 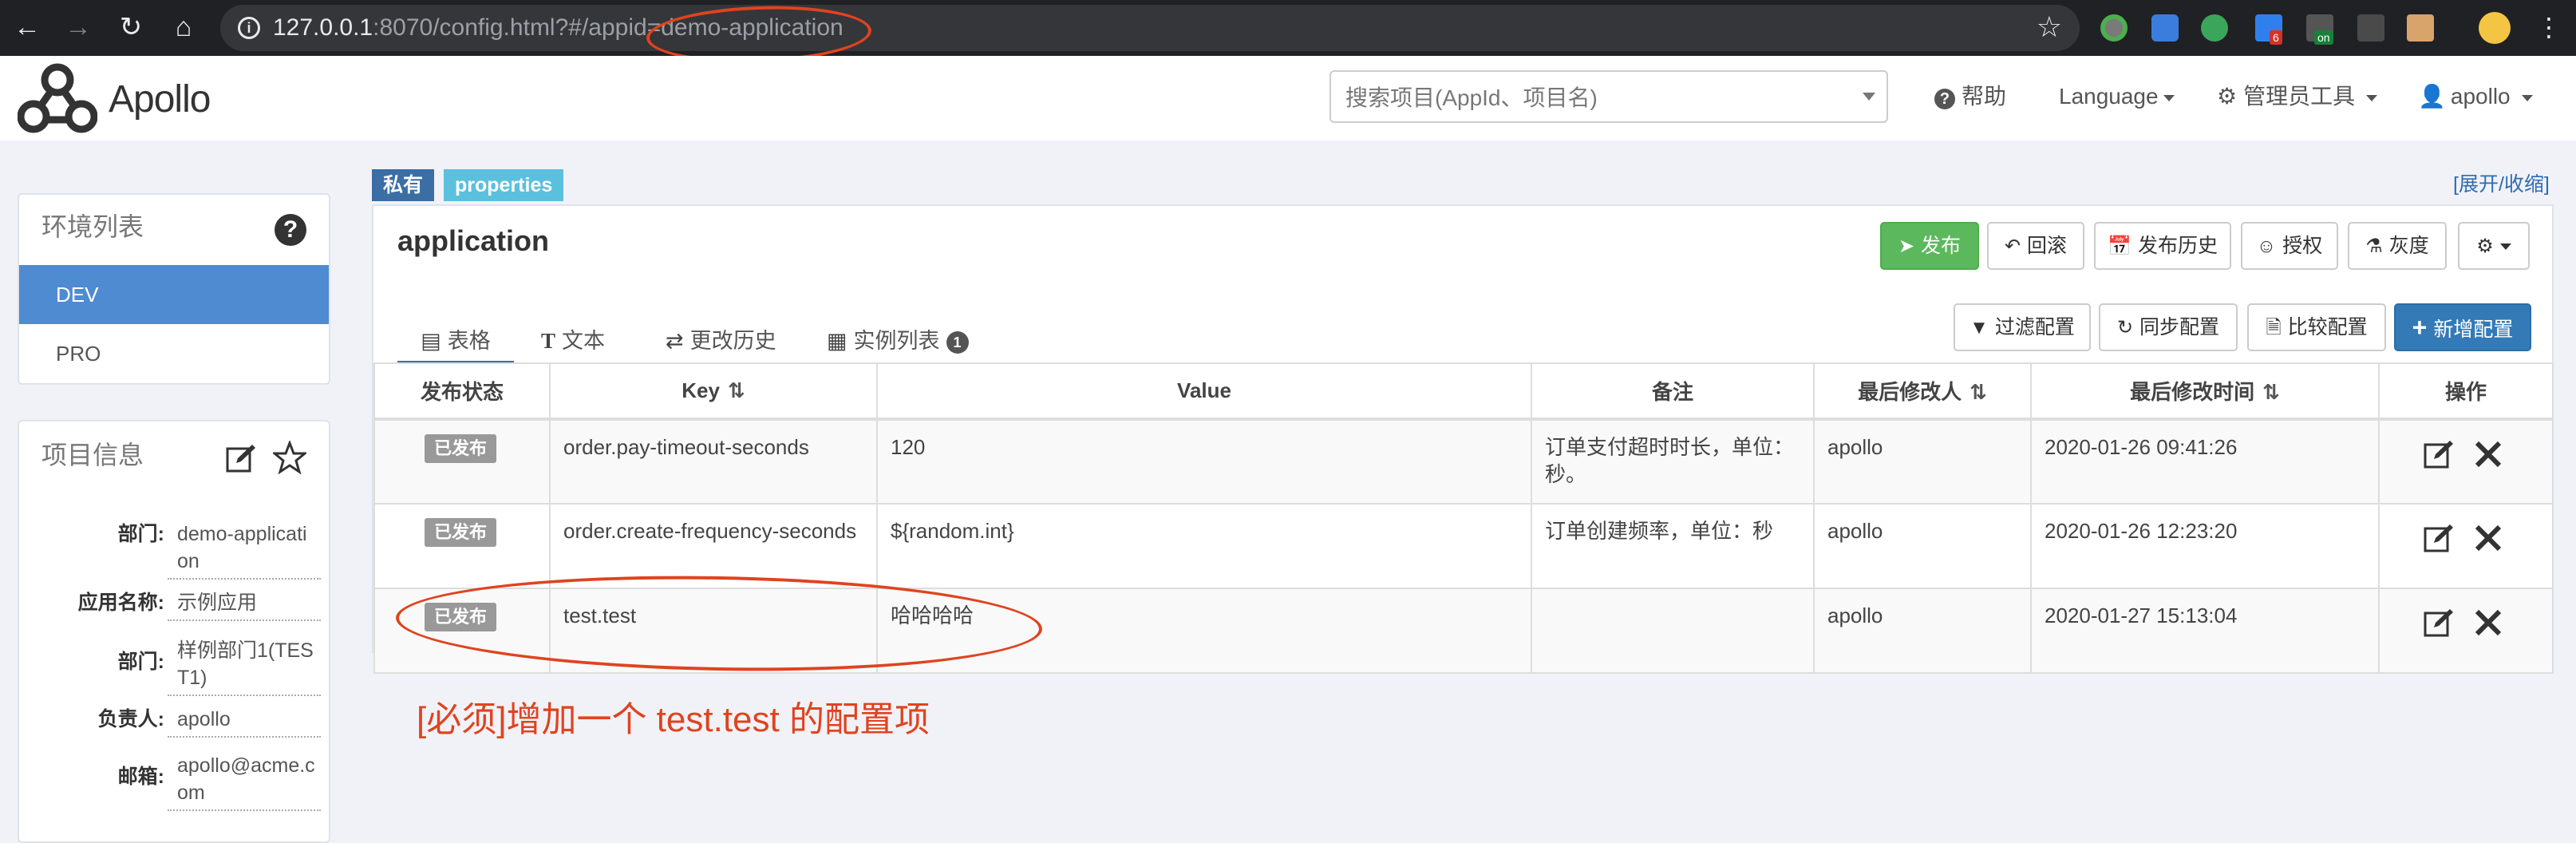 What do you see at coordinates (2047, 246) in the screenshot?
I see `rollback-label: 回滚` at bounding box center [2047, 246].